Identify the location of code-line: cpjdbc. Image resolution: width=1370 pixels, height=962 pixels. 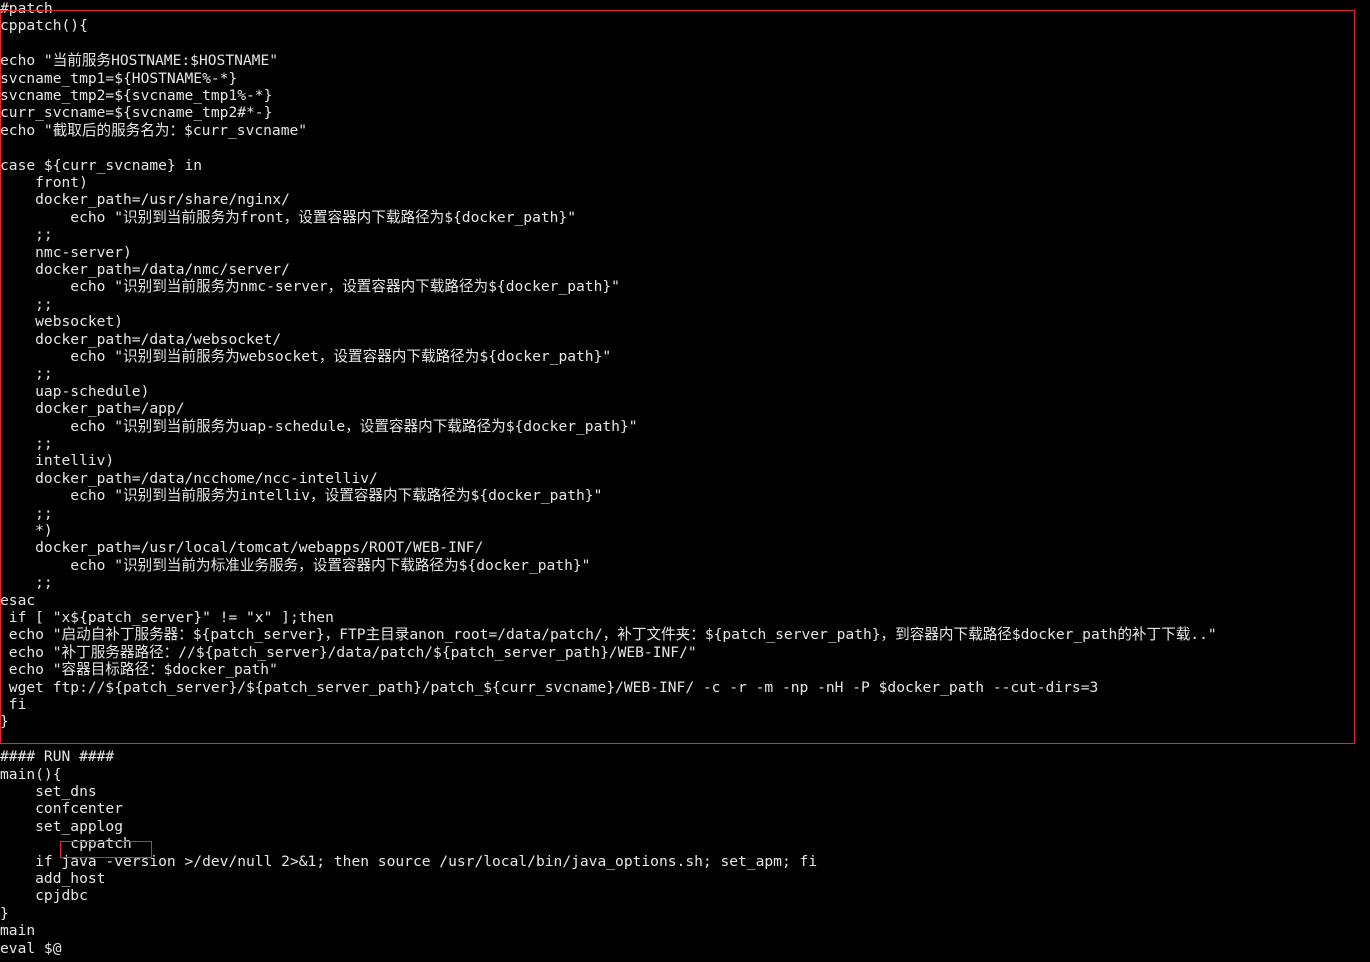
(44, 896).